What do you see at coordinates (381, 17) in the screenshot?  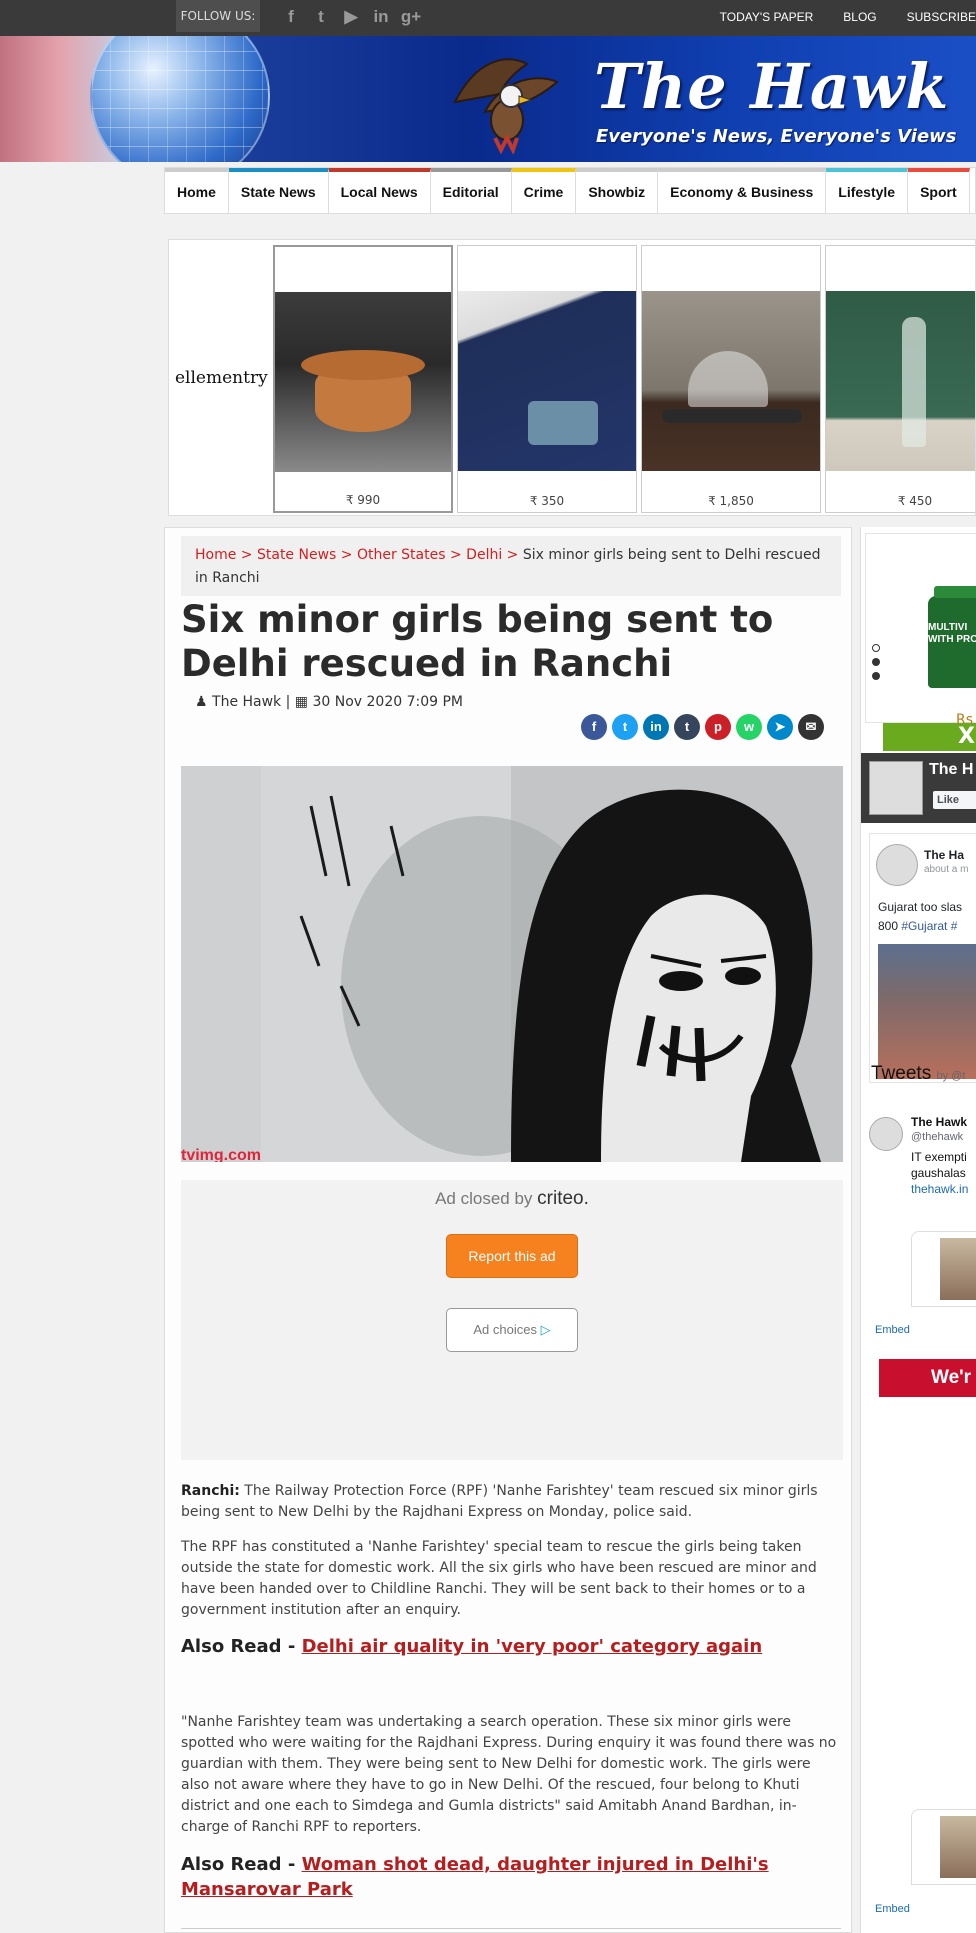 I see `linkedin-icon: in` at bounding box center [381, 17].